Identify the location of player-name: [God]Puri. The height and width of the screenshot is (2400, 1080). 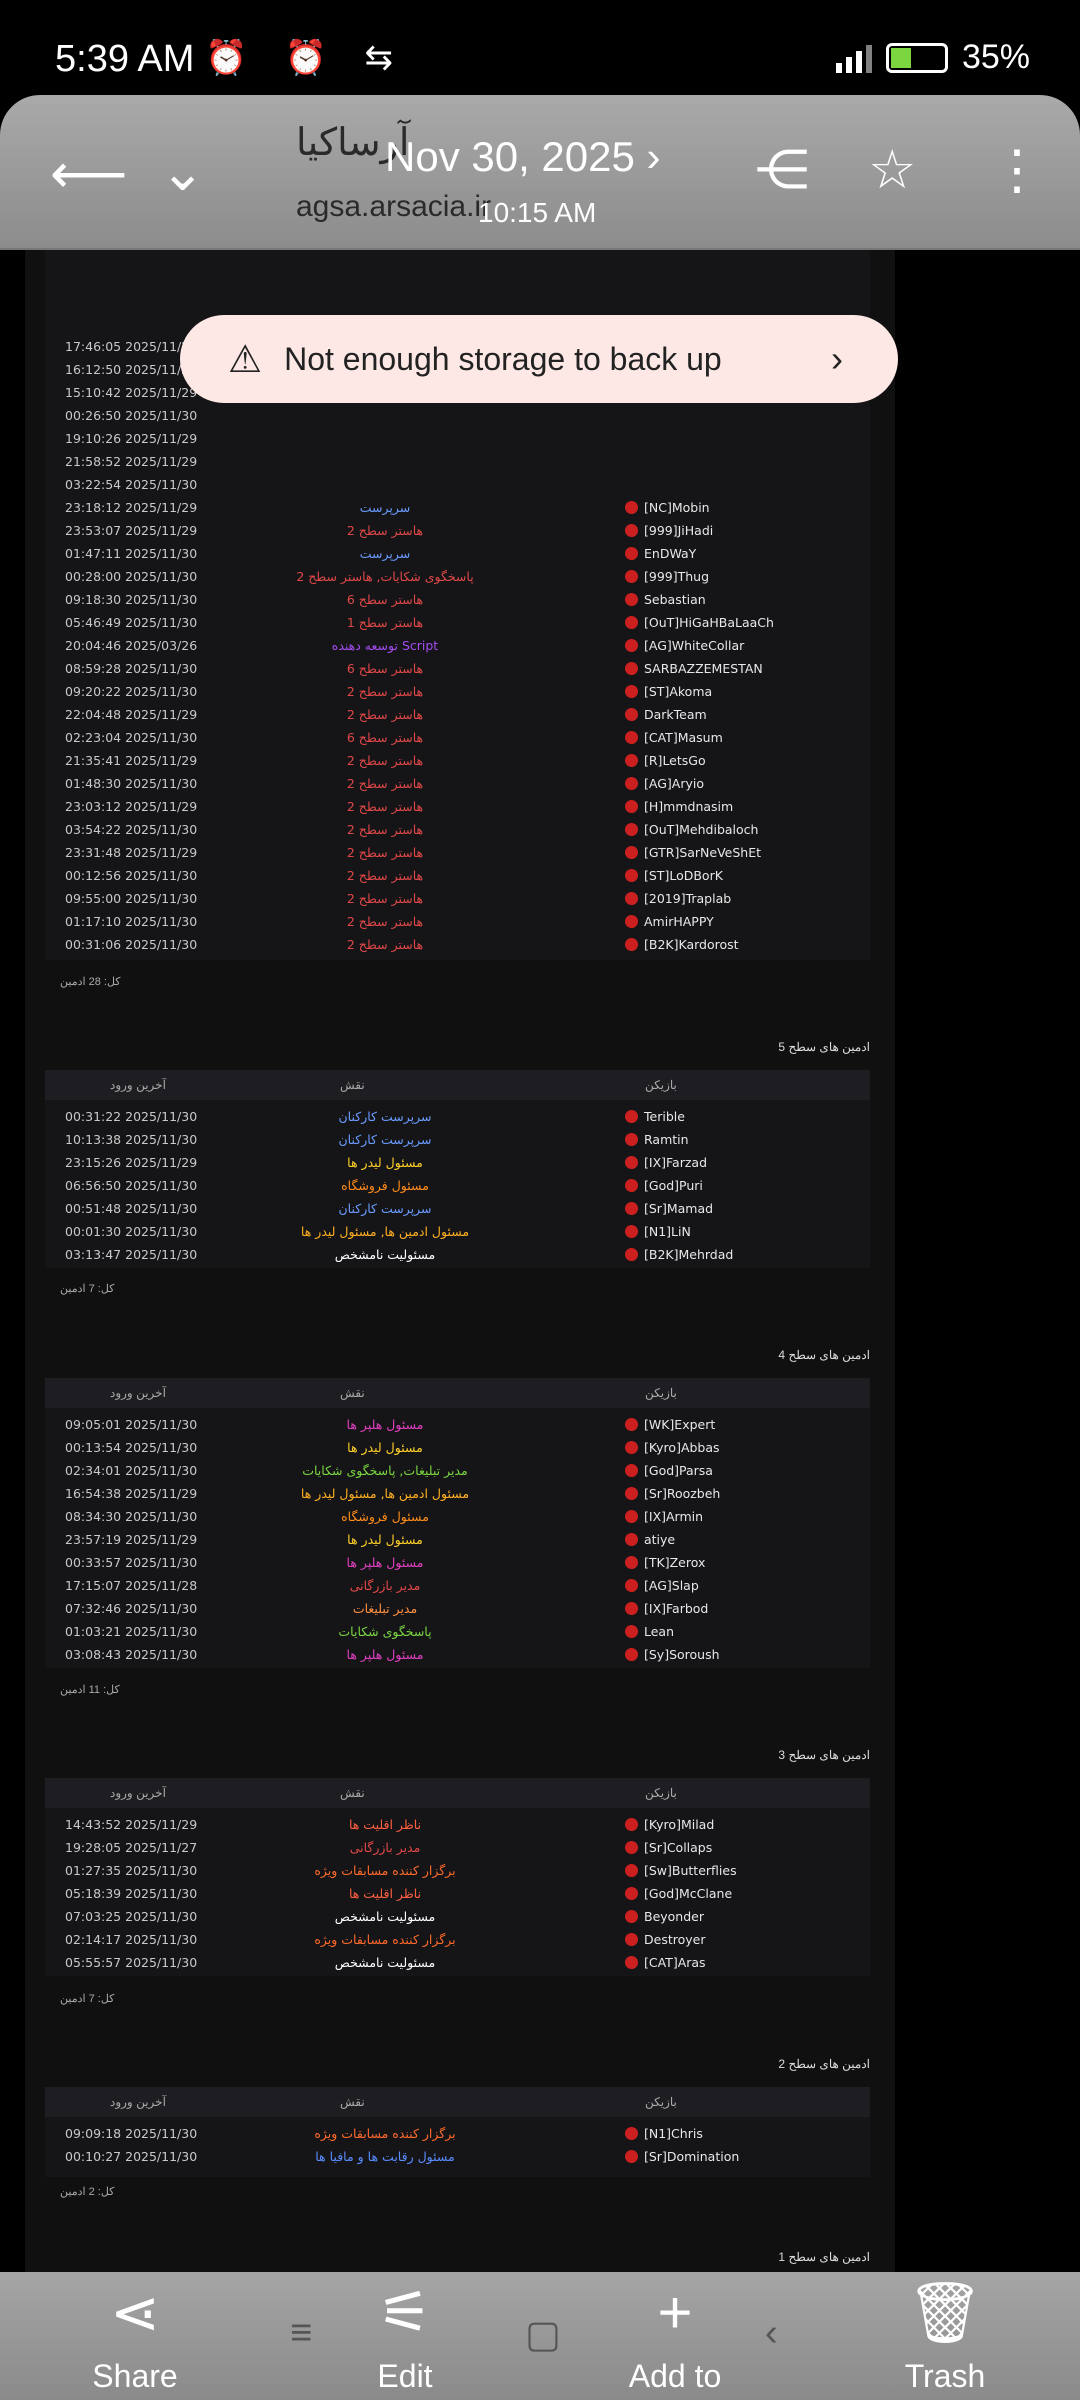
(664, 1185).